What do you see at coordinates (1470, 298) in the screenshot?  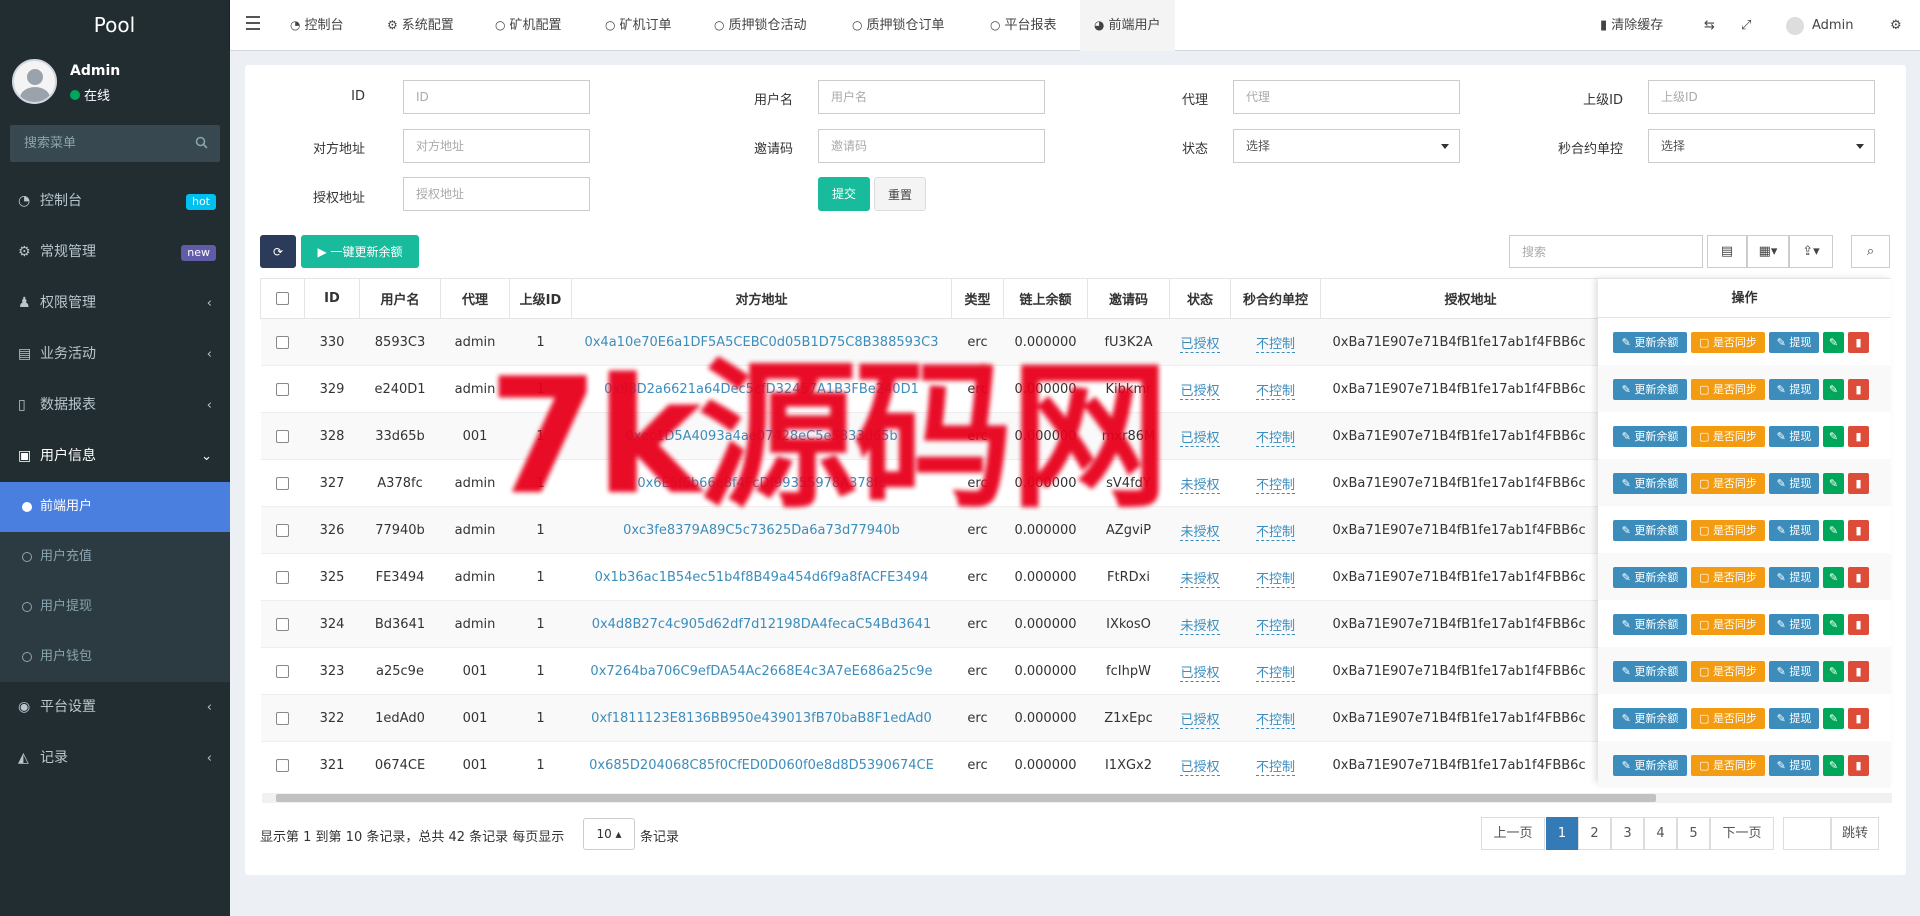 I see `column-header: 授权地址` at bounding box center [1470, 298].